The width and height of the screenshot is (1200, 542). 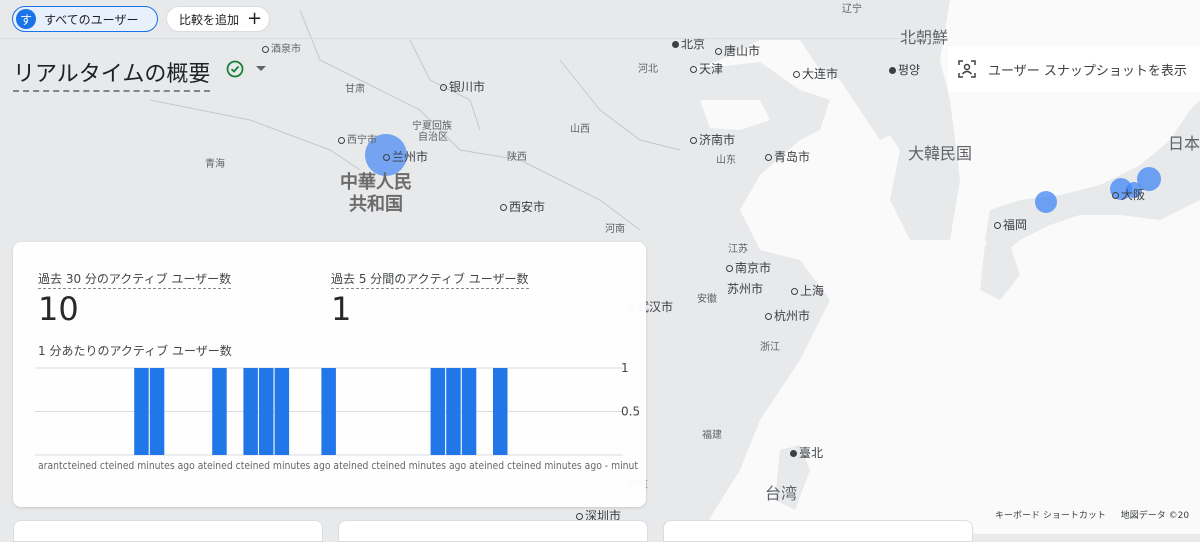 What do you see at coordinates (1010, 224) in the screenshot?
I see `map-label: 福岡` at bounding box center [1010, 224].